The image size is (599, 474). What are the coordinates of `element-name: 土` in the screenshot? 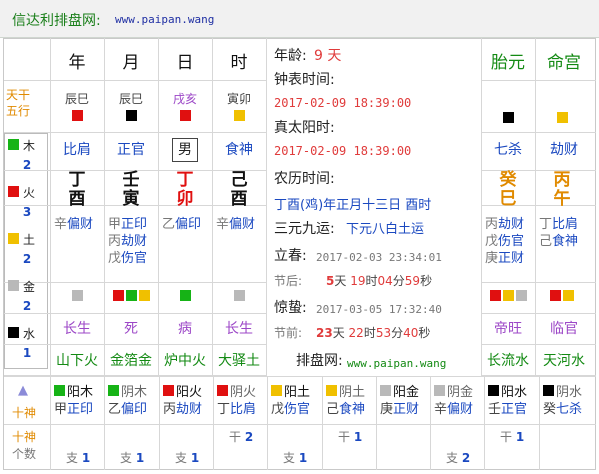 It's located at (29, 240).